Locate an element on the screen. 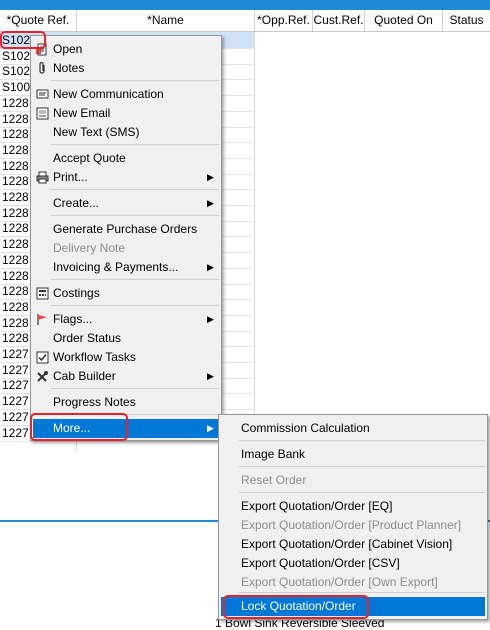  email-icon is located at coordinates (42, 113).